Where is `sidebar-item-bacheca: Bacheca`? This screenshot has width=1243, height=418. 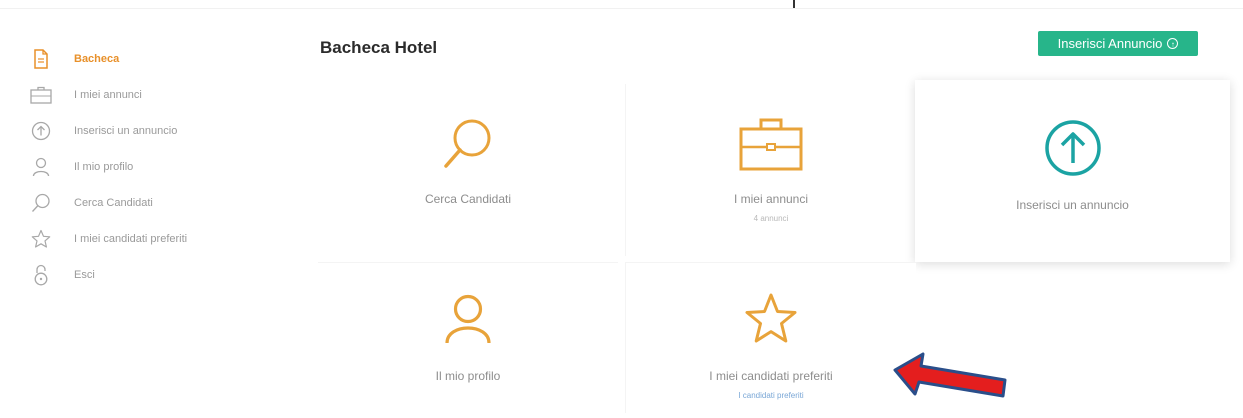
sidebar-item-bacheca: Bacheca is located at coordinates (148, 59).